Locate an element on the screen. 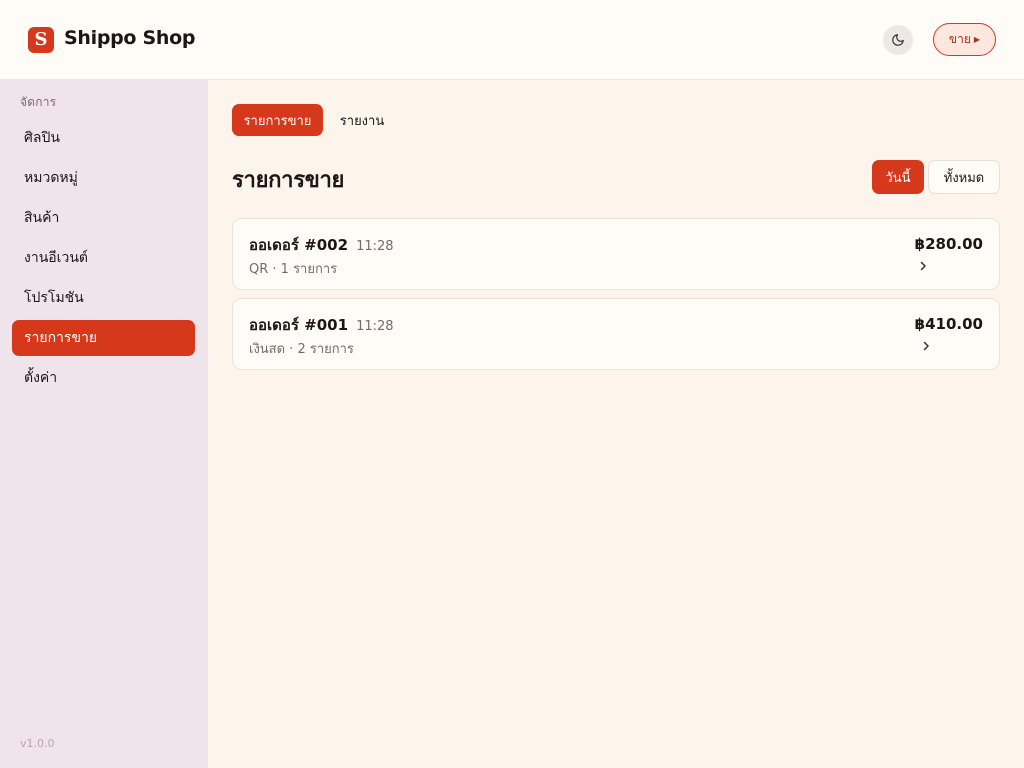  order-title-row: ออเดอร์ #002 11:28 is located at coordinates (321, 245).